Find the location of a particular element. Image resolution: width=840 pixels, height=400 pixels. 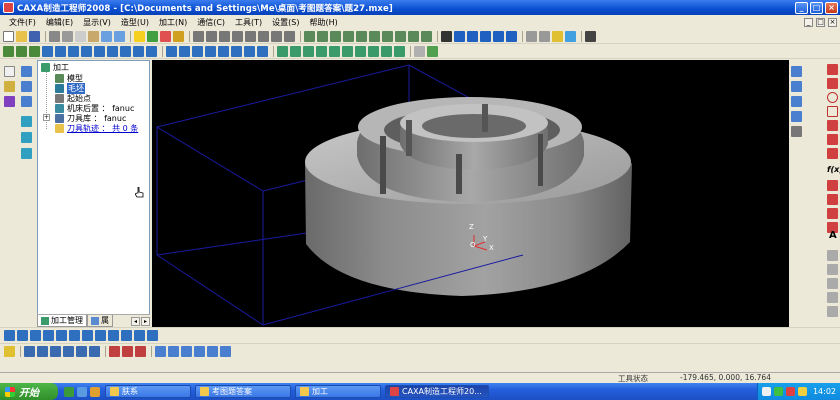

menu-settings: 设置(S) is located at coordinates (285, 22).